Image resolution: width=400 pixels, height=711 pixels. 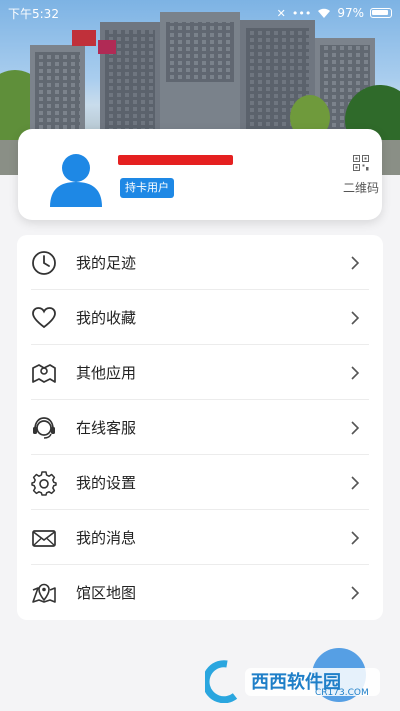 I want to click on battery-percent: 97%, so click(x=350, y=13).